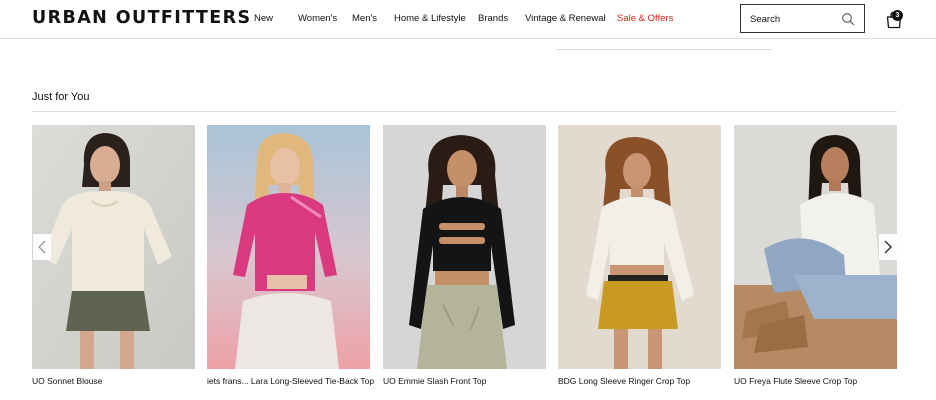 This screenshot has height=400, width=936. Describe the element at coordinates (848, 19) in the screenshot. I see `search-icon` at that location.